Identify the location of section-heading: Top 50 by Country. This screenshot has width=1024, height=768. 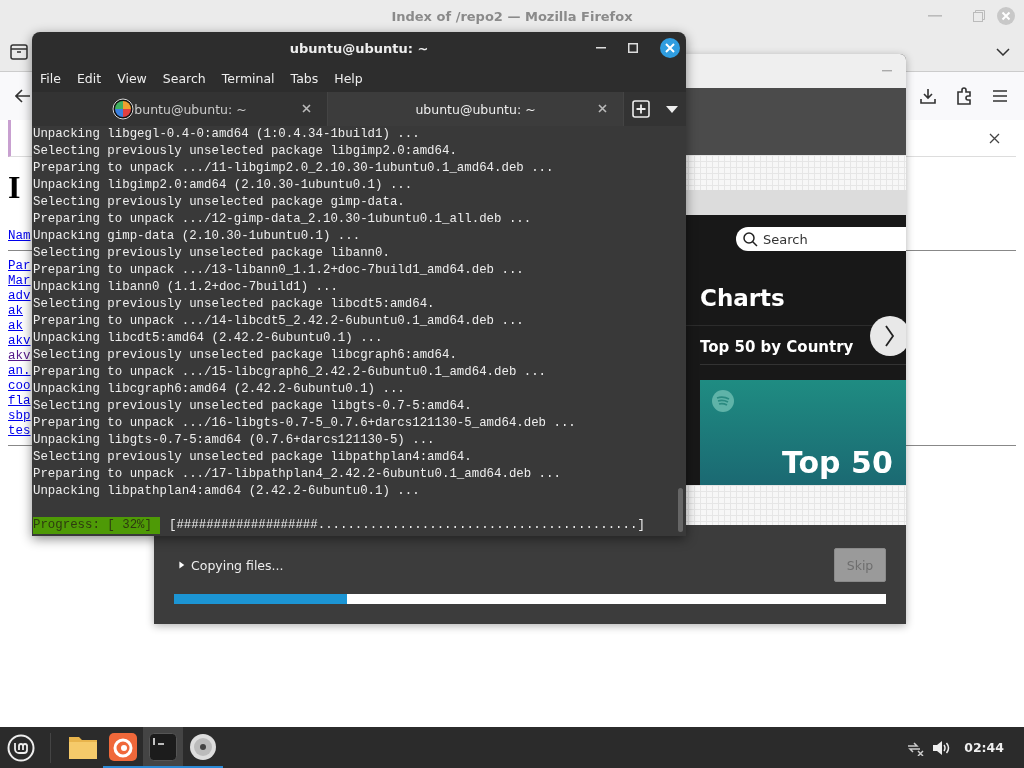
(777, 347).